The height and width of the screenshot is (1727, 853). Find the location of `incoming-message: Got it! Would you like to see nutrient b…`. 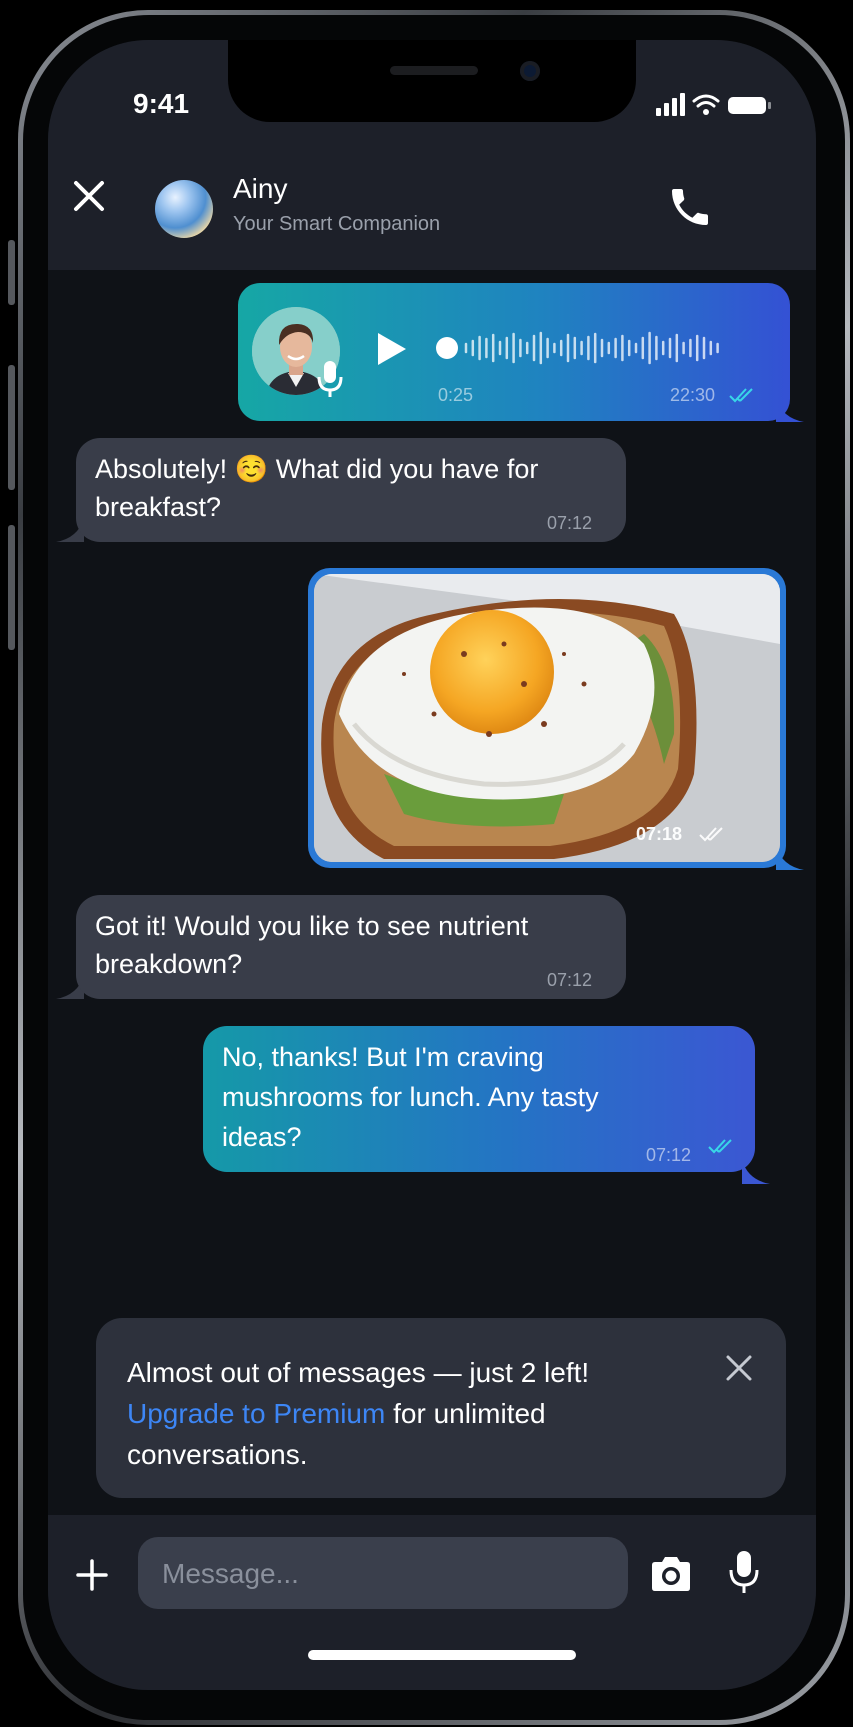

incoming-message: Got it! Would you like to see nutrient b… is located at coordinates (351, 947).